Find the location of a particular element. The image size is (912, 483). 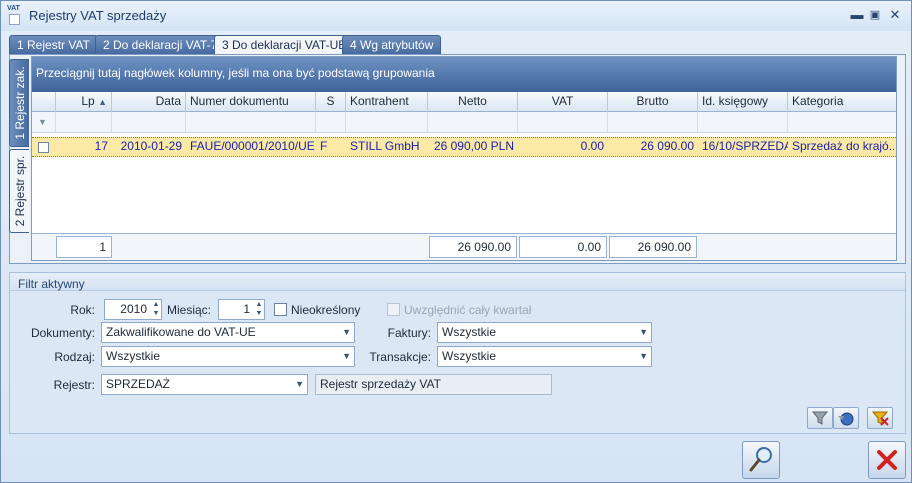

header-numer-dokumentu: Numer dokumentu is located at coordinates (251, 102).